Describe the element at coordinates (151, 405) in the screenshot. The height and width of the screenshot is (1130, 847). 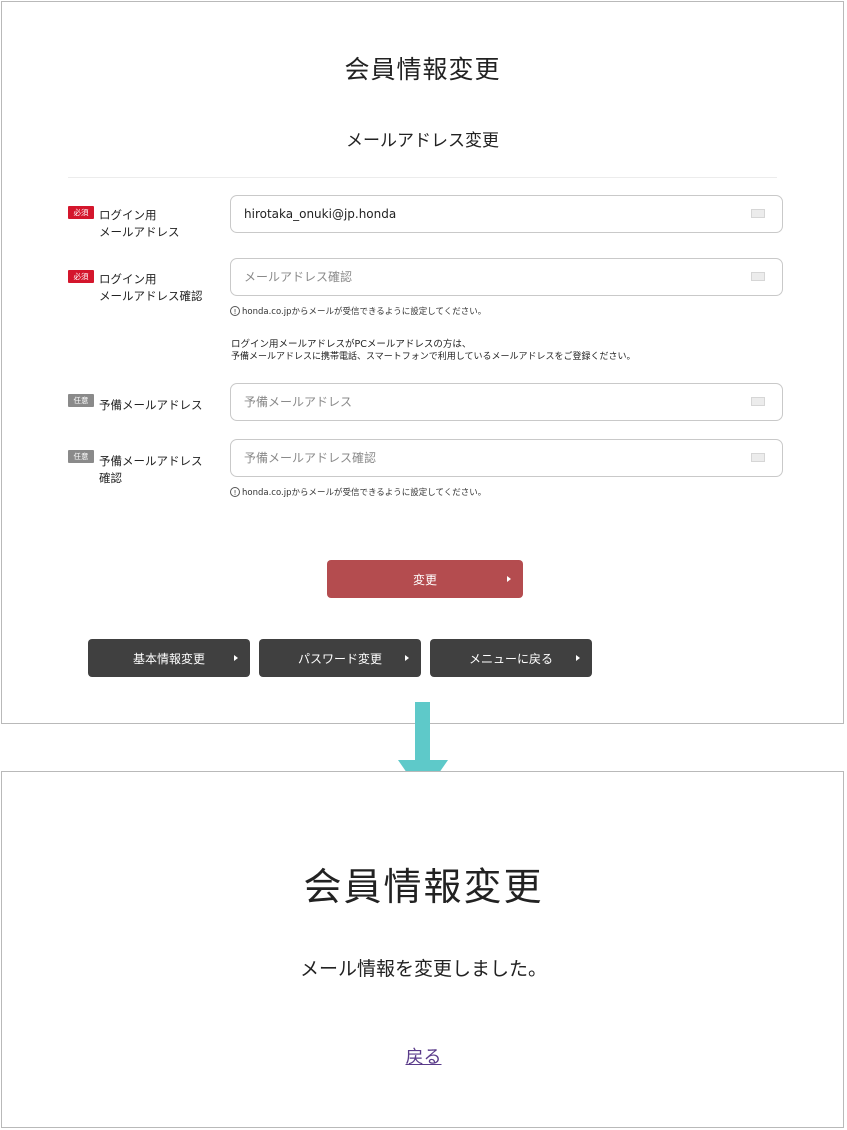
I see `backup-email-label: 予備メールアドレス` at that location.